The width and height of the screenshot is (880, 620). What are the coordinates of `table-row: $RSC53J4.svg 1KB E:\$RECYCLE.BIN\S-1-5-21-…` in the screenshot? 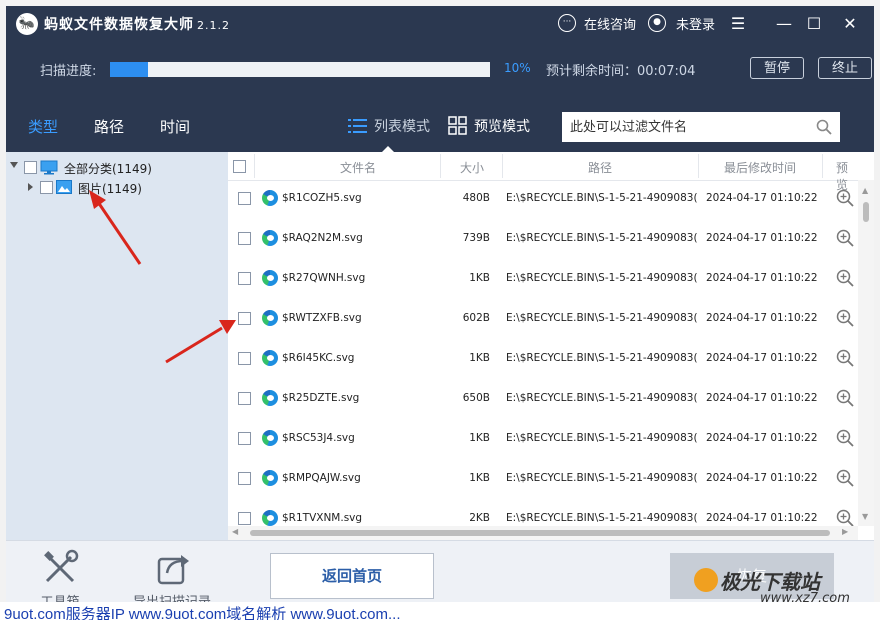 It's located at (543, 440).